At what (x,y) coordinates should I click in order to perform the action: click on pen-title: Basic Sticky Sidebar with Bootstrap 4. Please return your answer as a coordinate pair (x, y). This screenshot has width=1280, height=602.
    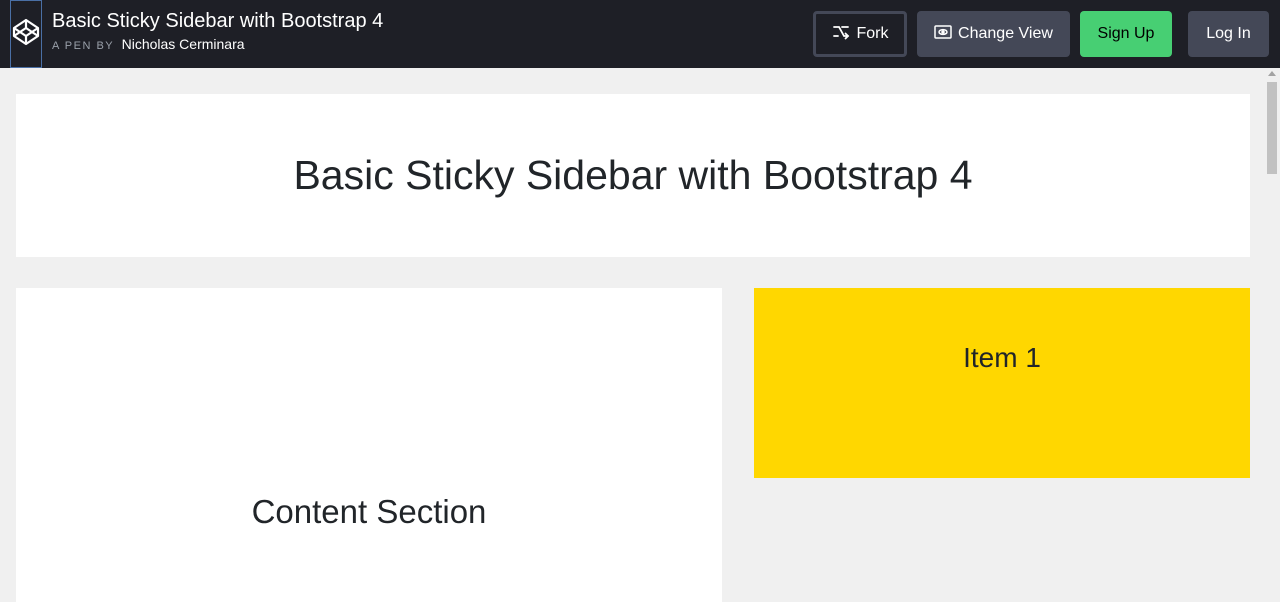
    Looking at the image, I should click on (218, 21).